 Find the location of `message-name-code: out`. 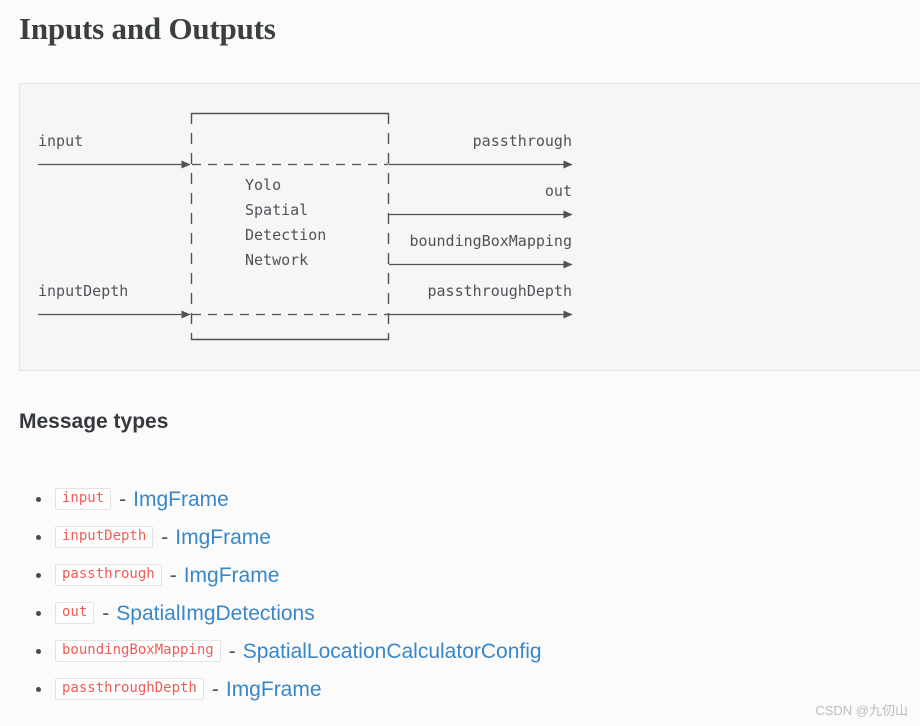

message-name-code: out is located at coordinates (75, 613).